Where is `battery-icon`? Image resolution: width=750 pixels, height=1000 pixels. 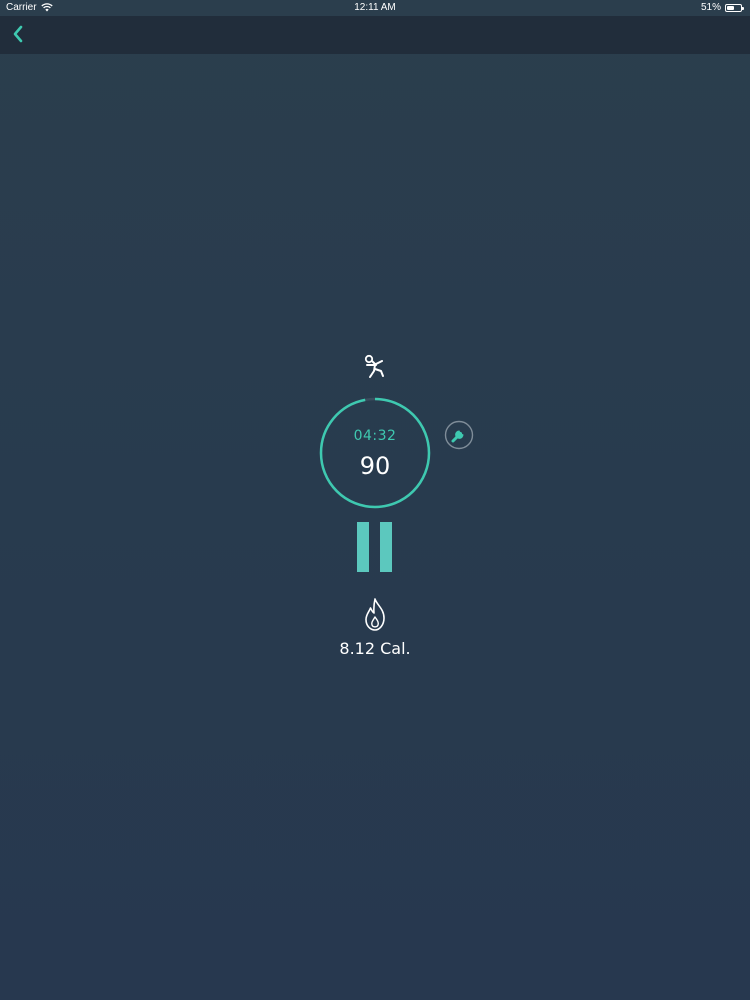
battery-icon is located at coordinates (734, 7).